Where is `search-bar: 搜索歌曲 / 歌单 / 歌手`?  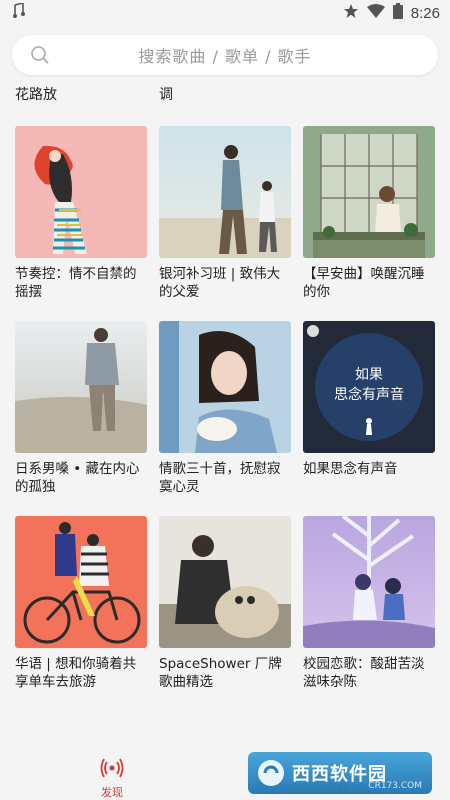 search-bar: 搜索歌曲 / 歌单 / 歌手 is located at coordinates (225, 55).